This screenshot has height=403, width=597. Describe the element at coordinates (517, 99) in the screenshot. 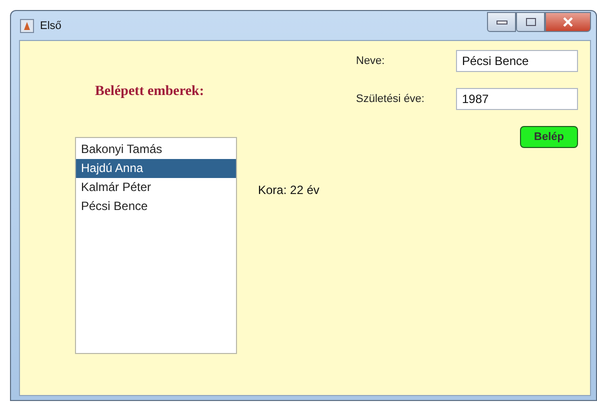

I see `input-field: 1987` at that location.